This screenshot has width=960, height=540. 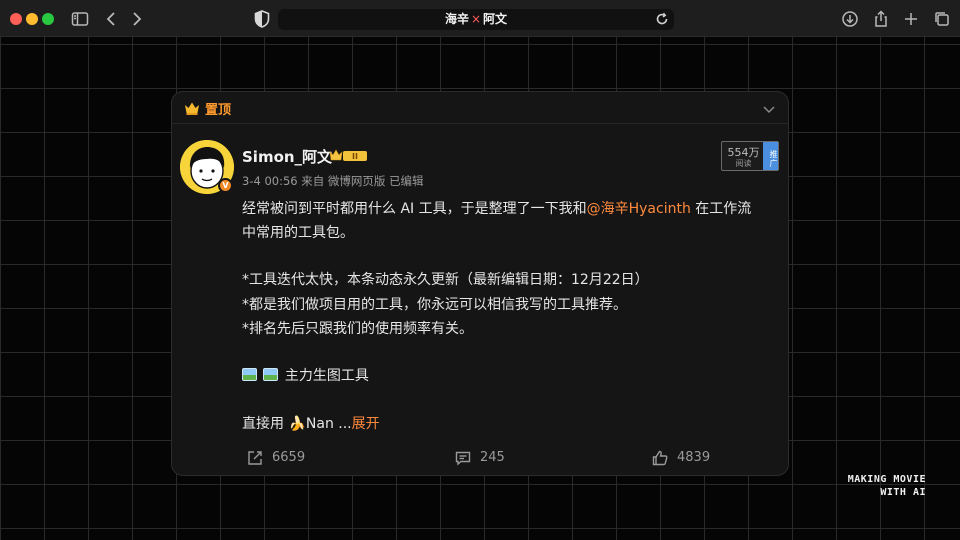 I want to click on post-source: 来自 微博网页版, so click(x=343, y=181).